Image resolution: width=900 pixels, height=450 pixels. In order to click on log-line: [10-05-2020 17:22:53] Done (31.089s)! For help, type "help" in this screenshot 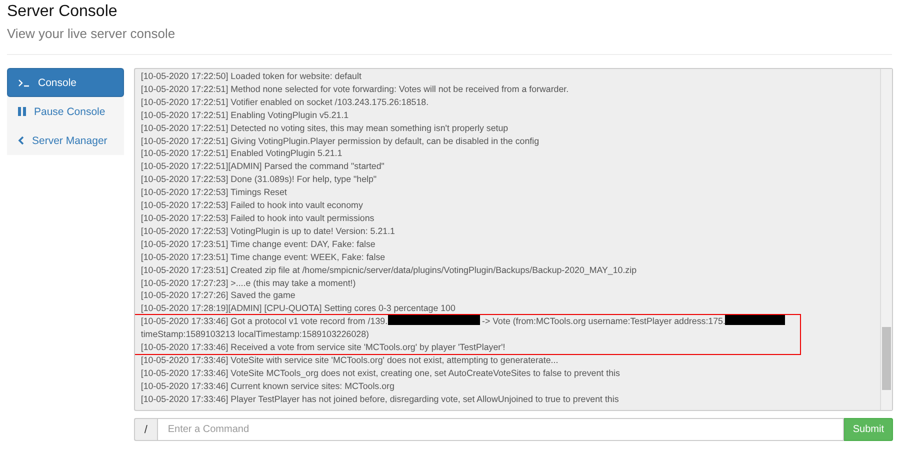, I will do `click(259, 179)`.